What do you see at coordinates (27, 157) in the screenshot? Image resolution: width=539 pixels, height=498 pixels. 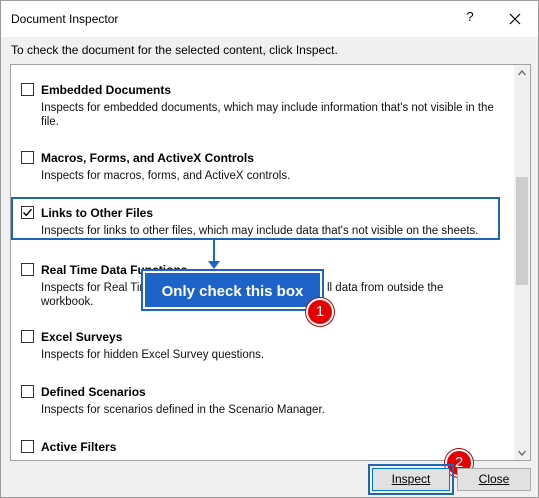 I see `macros-checkbox` at bounding box center [27, 157].